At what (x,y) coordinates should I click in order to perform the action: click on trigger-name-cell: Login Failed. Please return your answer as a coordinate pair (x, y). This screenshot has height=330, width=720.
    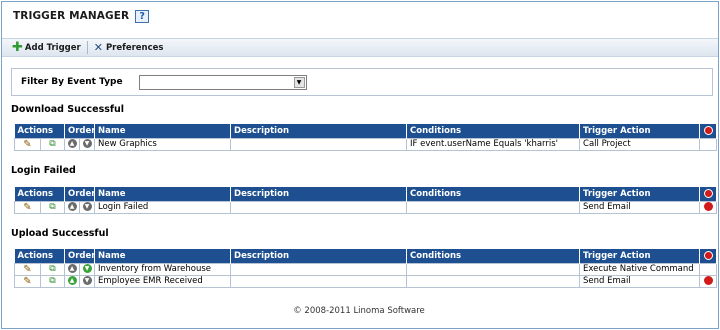
    Looking at the image, I should click on (163, 207).